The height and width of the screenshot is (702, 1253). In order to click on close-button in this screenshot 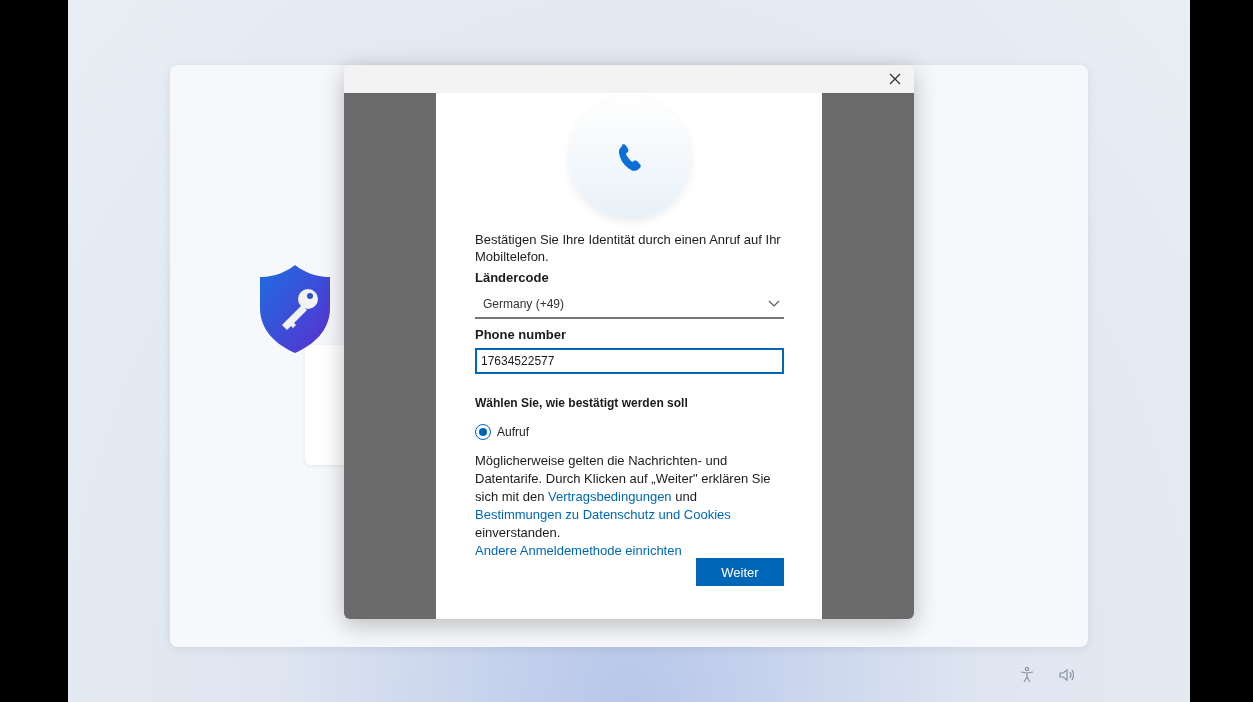, I will do `click(895, 79)`.